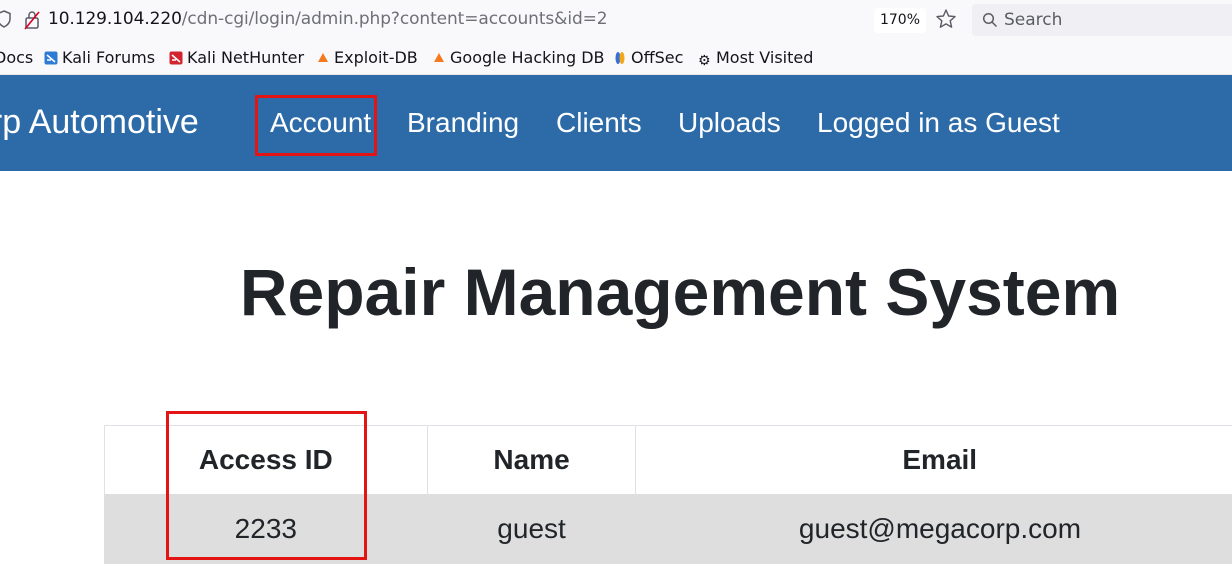 This screenshot has height=574, width=1232. What do you see at coordinates (316, 125) in the screenshot?
I see `account-highlight-box` at bounding box center [316, 125].